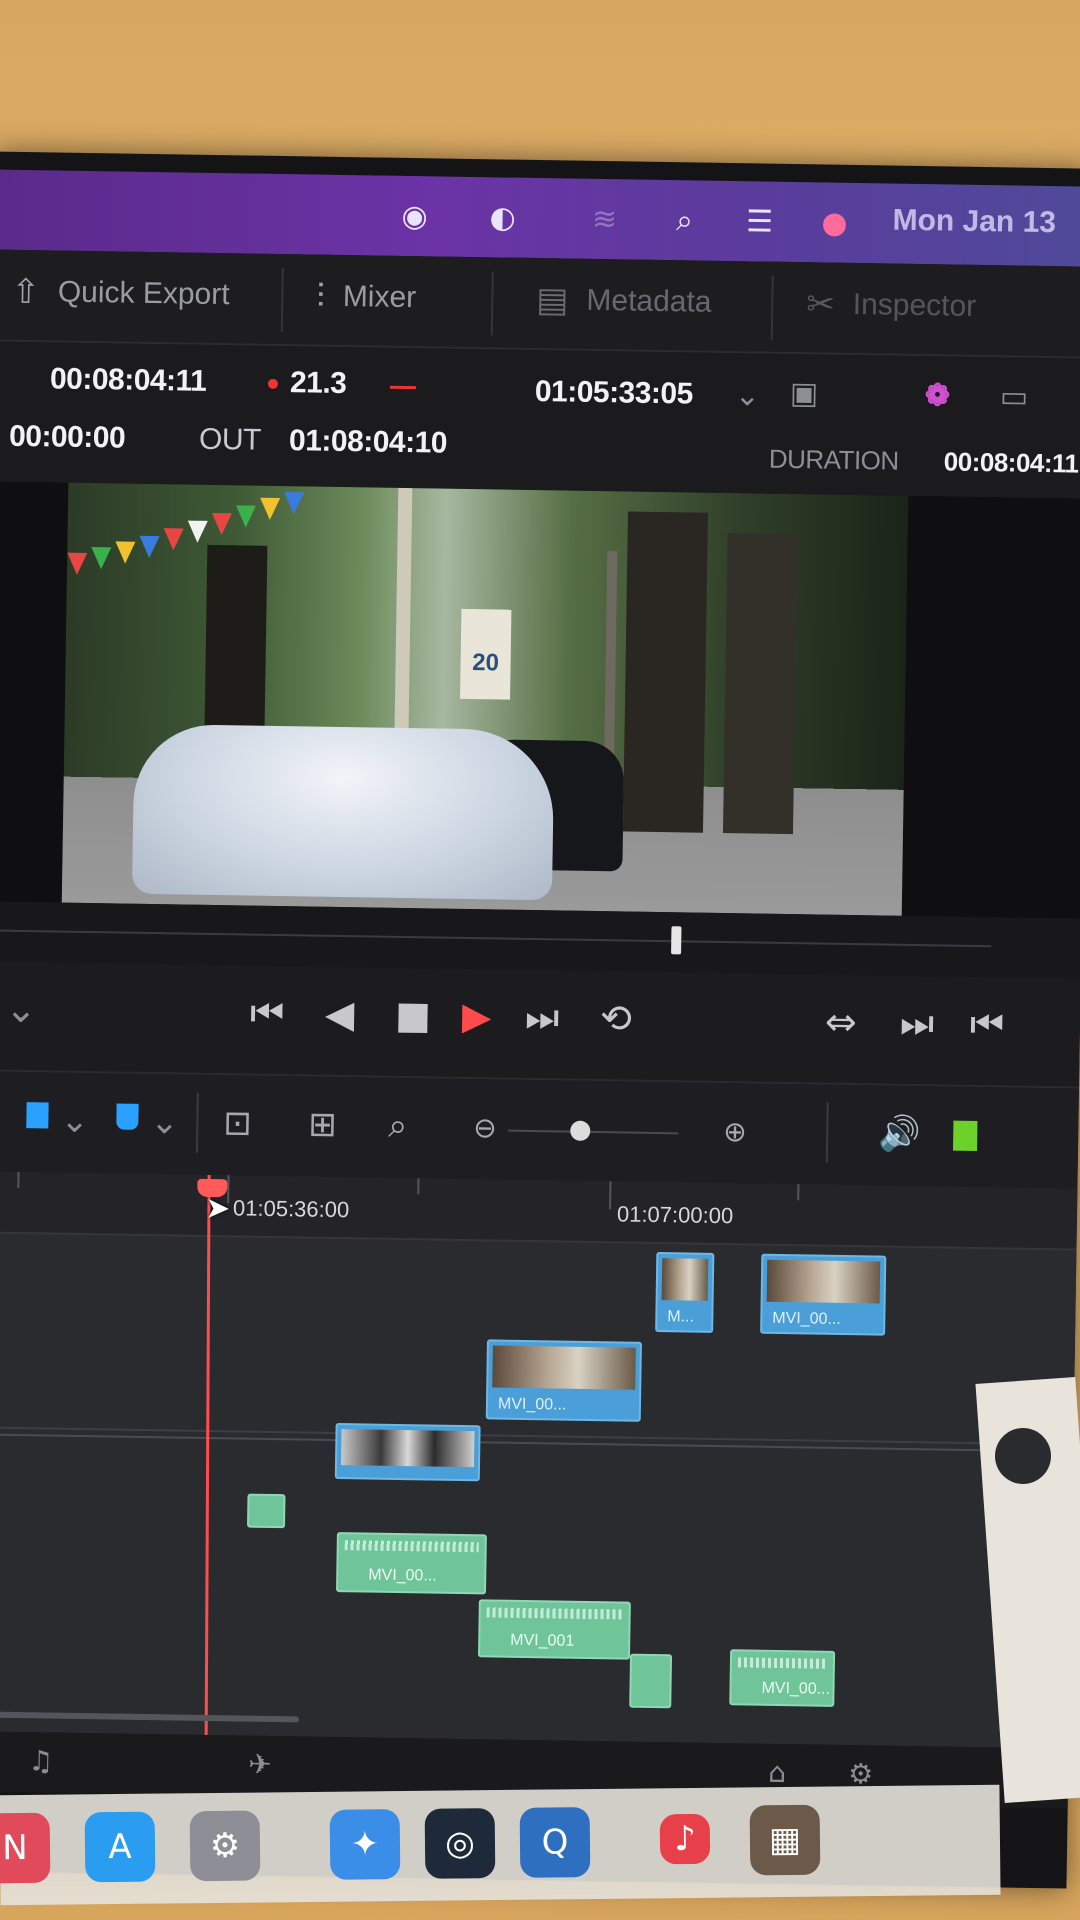 The height and width of the screenshot is (1920, 1080). I want to click on scrub-handle, so click(676, 940).